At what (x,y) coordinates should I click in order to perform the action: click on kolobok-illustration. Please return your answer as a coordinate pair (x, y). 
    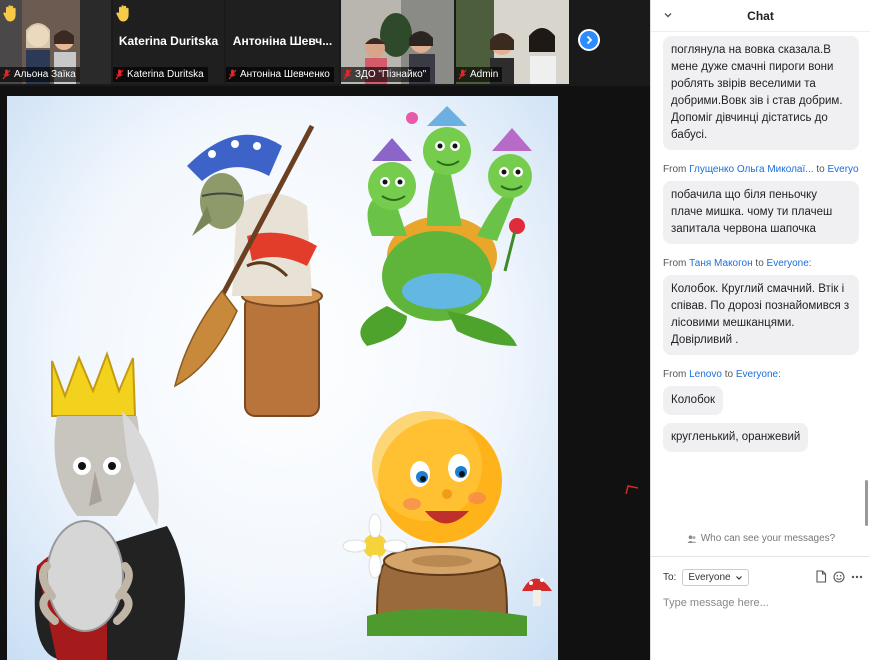
    Looking at the image, I should click on (447, 523).